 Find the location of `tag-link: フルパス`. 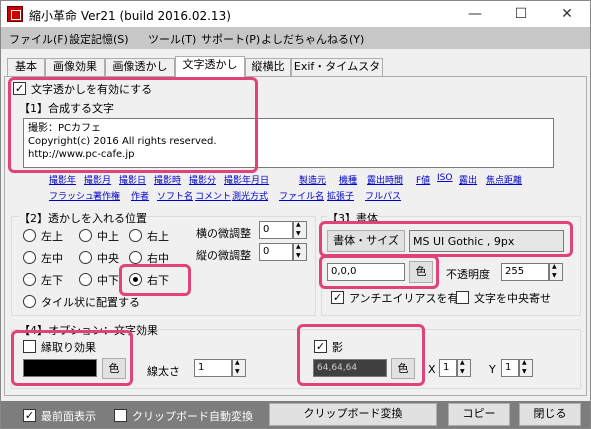

tag-link: フルパス is located at coordinates (383, 195).